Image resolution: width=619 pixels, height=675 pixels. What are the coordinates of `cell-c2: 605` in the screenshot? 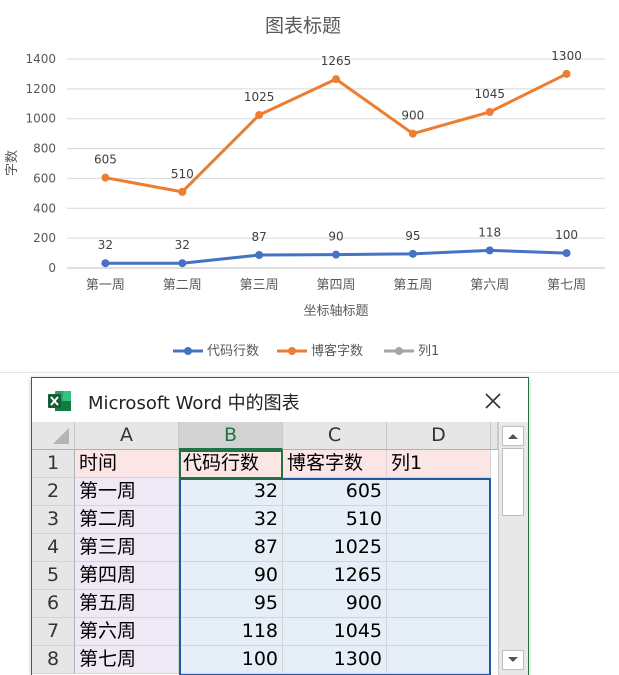 It's located at (335, 492).